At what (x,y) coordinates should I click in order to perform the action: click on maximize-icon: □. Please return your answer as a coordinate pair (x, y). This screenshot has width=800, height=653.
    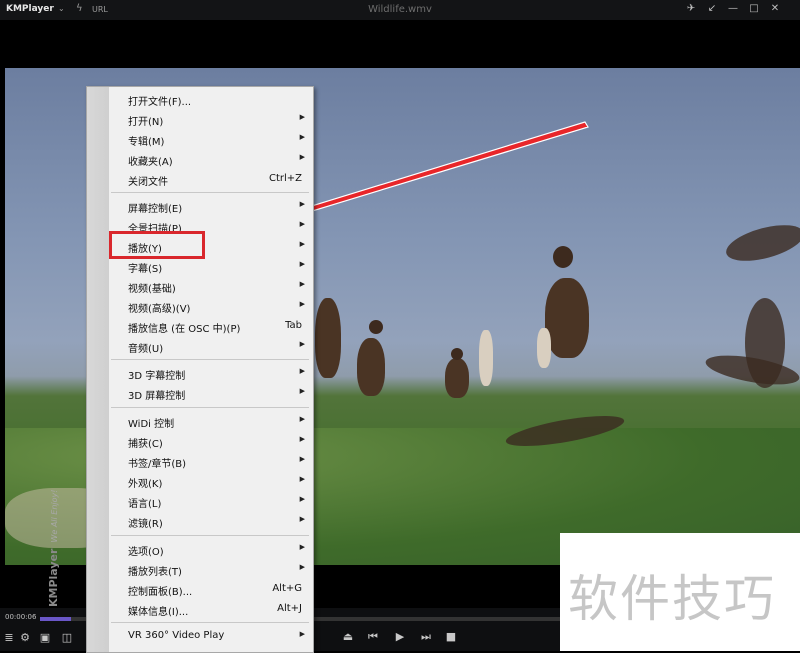
    Looking at the image, I should click on (754, 8).